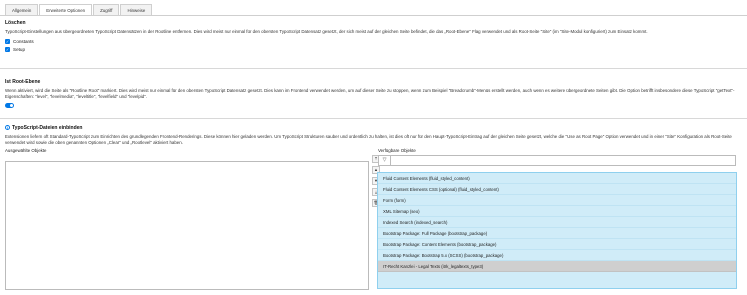 The height and width of the screenshot is (295, 747). Describe the element at coordinates (373, 15) in the screenshot. I see `tab-panel-border` at that location.